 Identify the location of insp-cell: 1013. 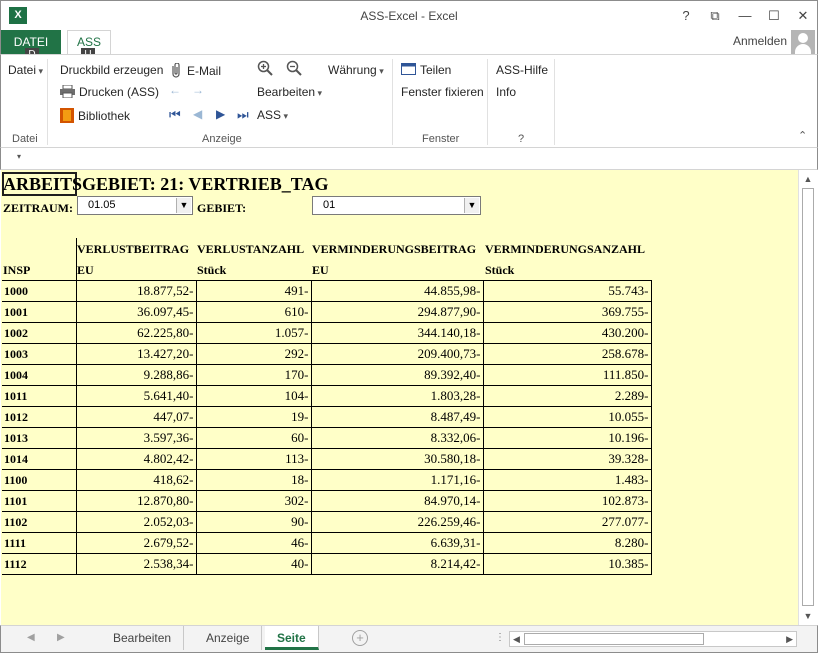
(39, 438).